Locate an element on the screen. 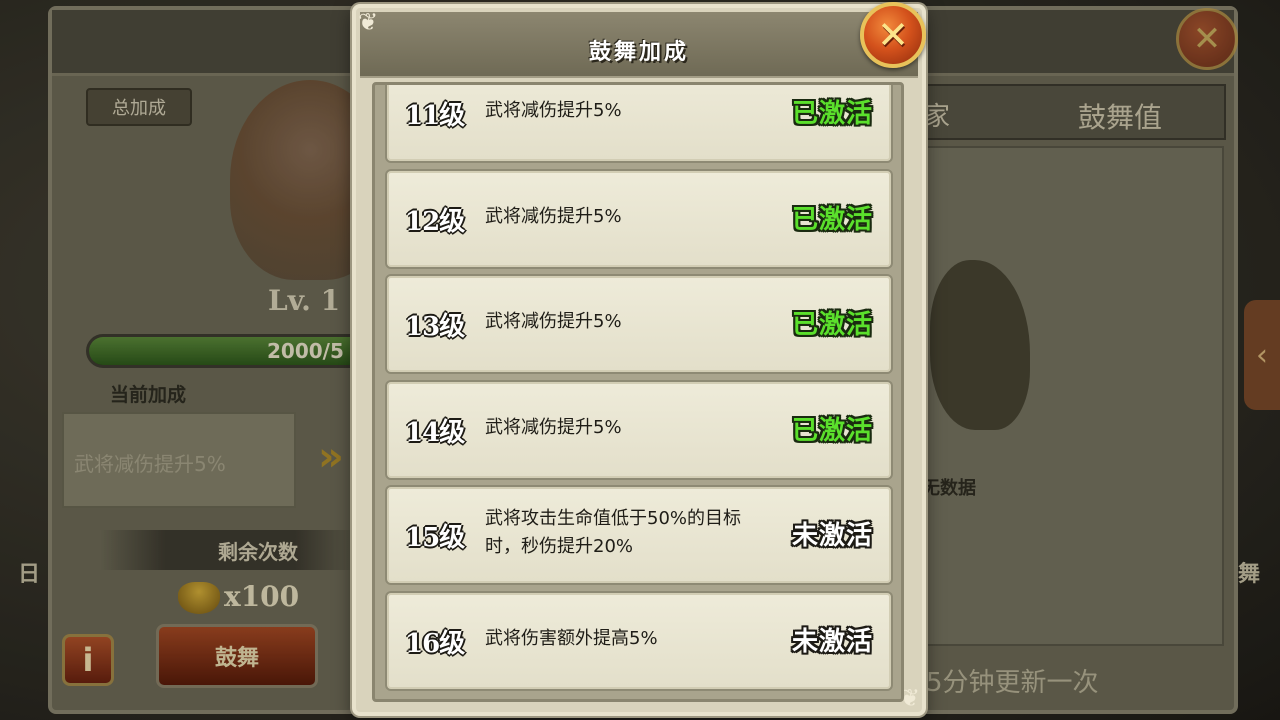 Image resolution: width=1280 pixels, height=720 pixels. bonus-row: 12级 武将减伤提升5% 已激活 is located at coordinates (639, 218).